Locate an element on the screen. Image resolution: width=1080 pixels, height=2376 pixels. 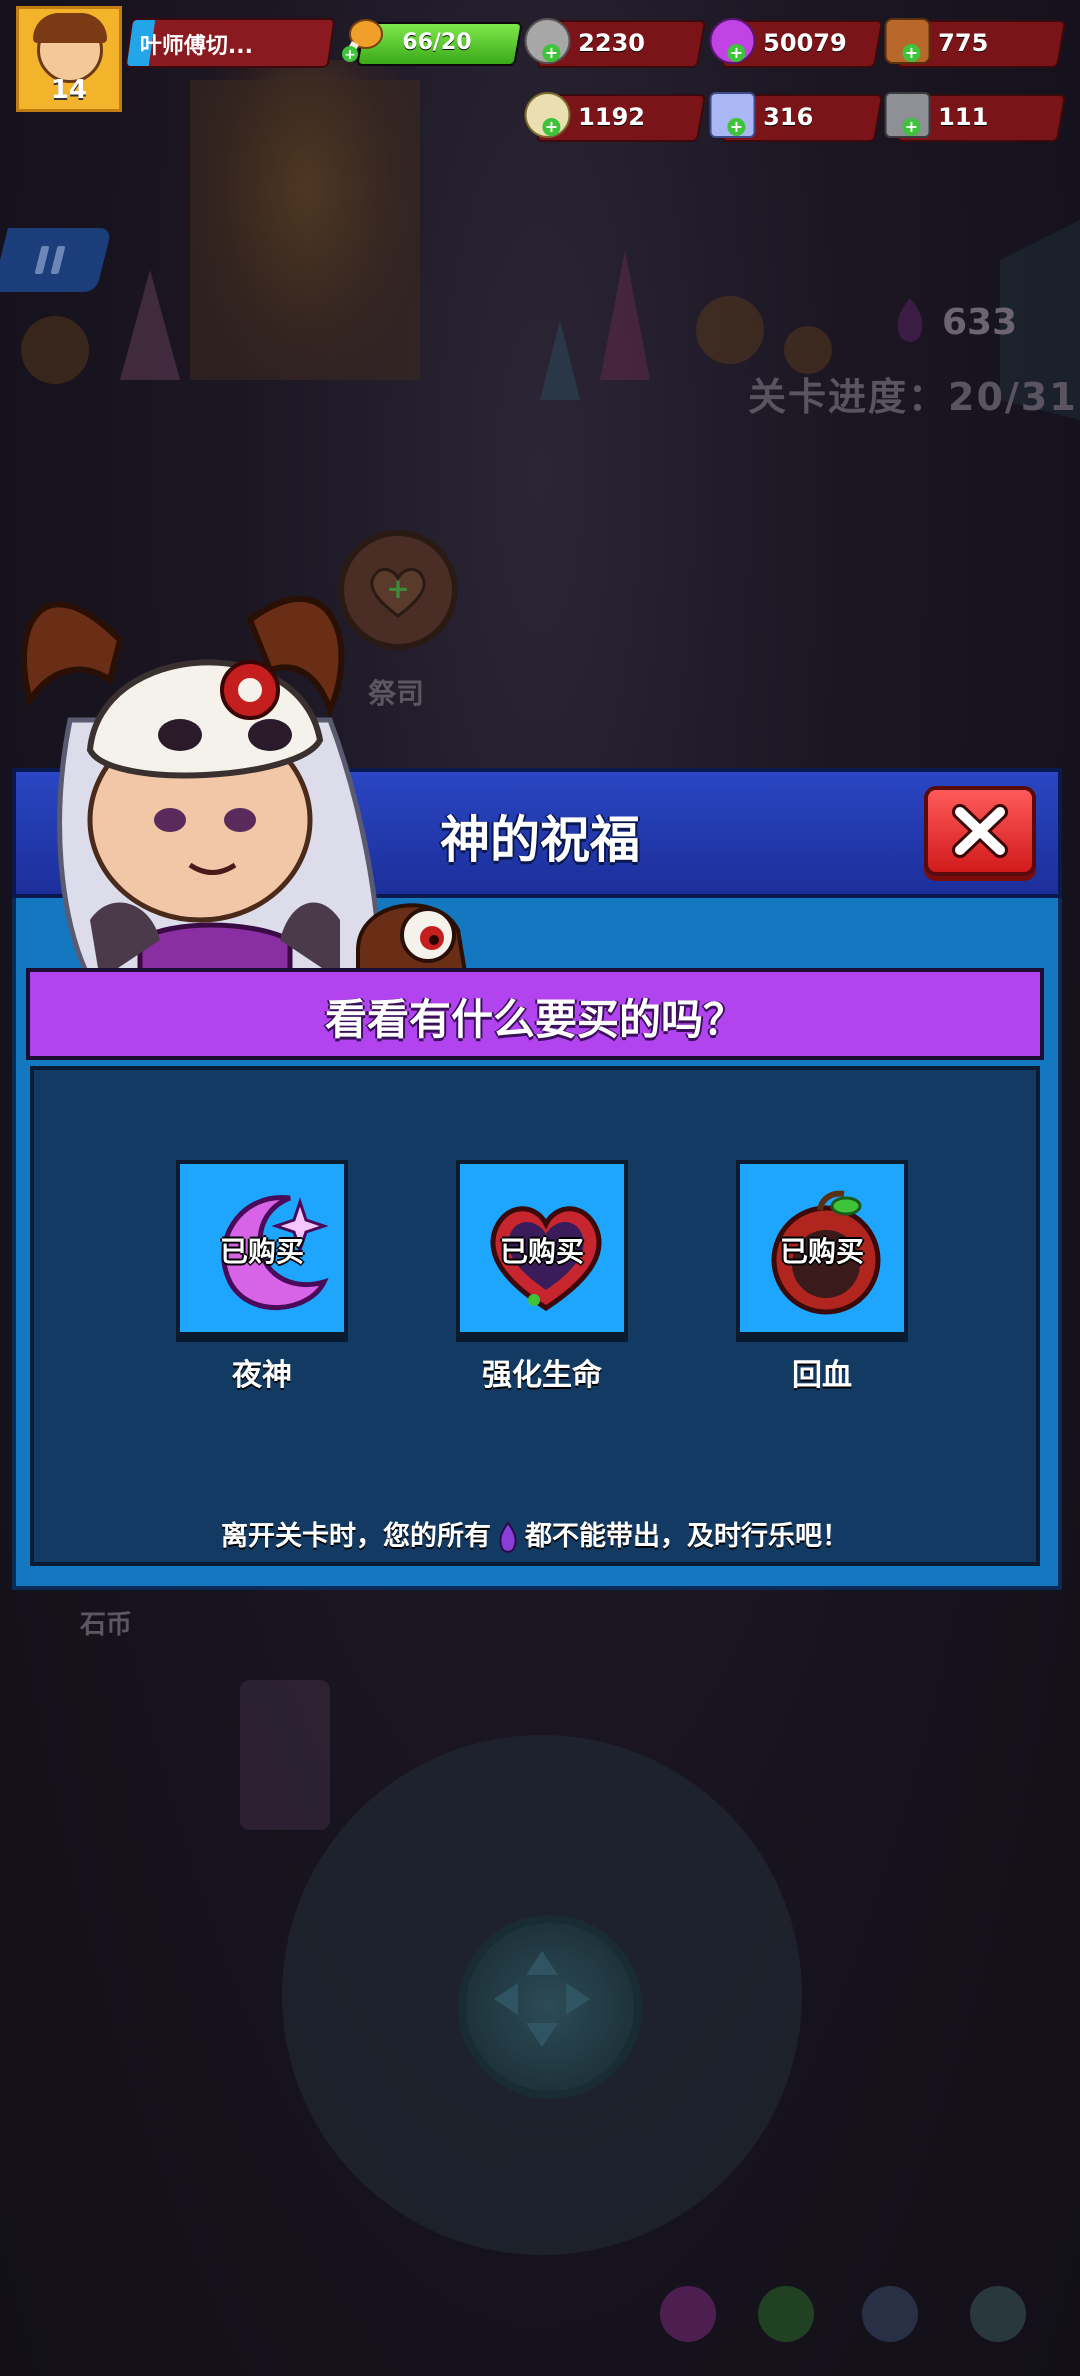
player-level: 14 is located at coordinates (69, 90).